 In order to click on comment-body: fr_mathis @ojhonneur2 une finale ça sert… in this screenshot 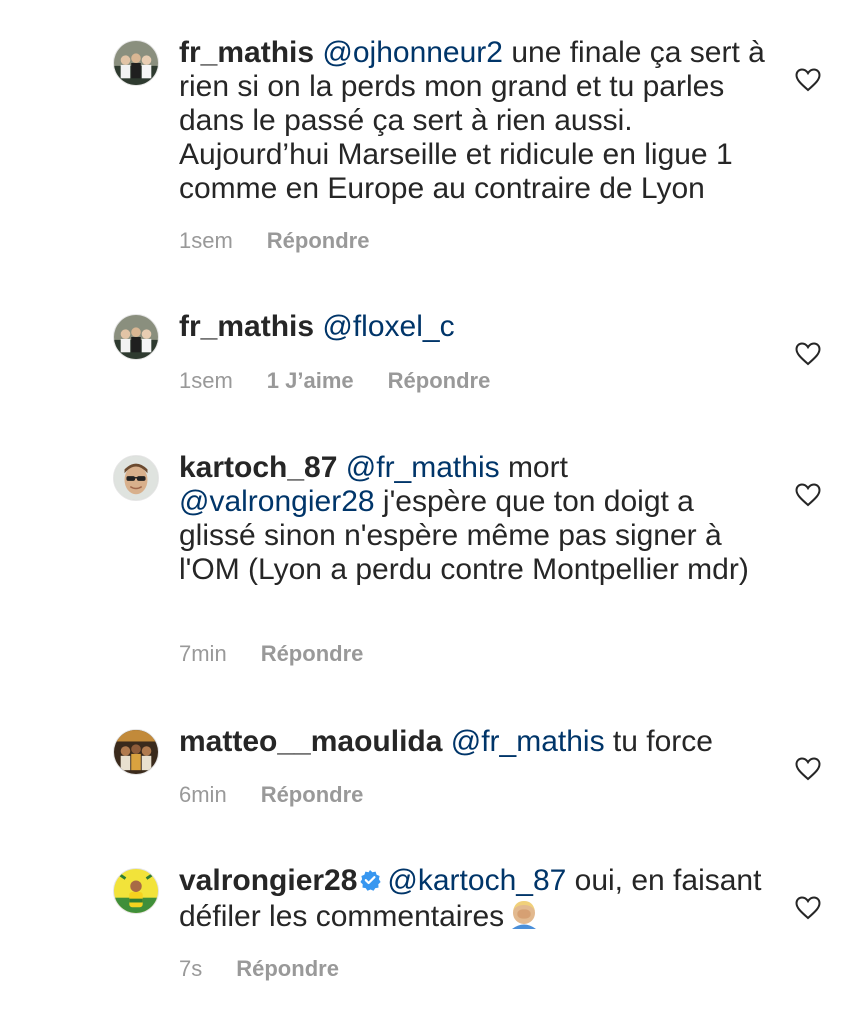, I will do `click(474, 121)`.